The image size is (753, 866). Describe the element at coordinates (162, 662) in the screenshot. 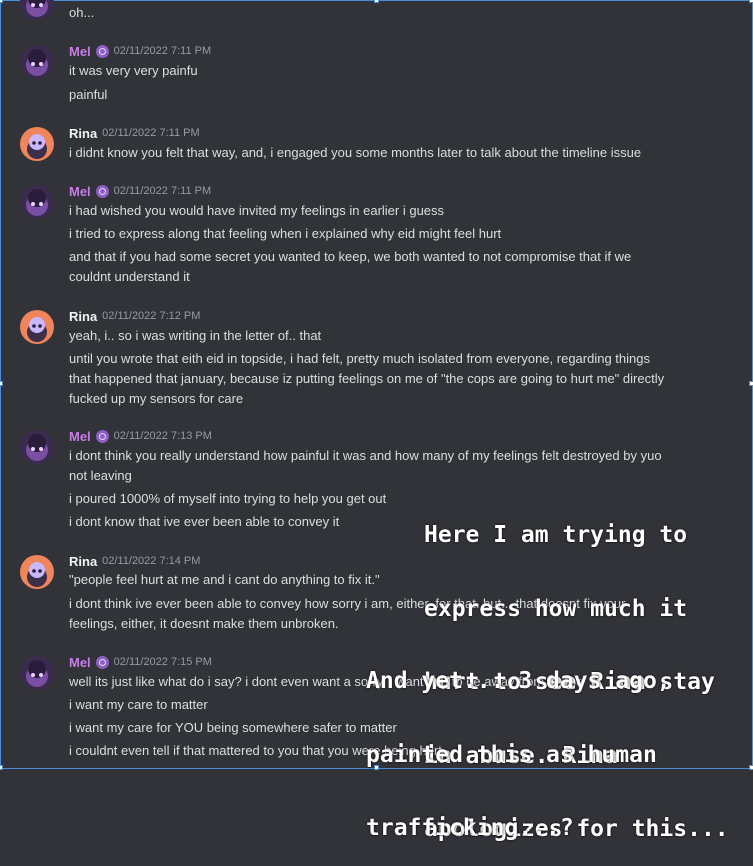

I see `timestamp: 02/11/2022 7:15 PM` at that location.